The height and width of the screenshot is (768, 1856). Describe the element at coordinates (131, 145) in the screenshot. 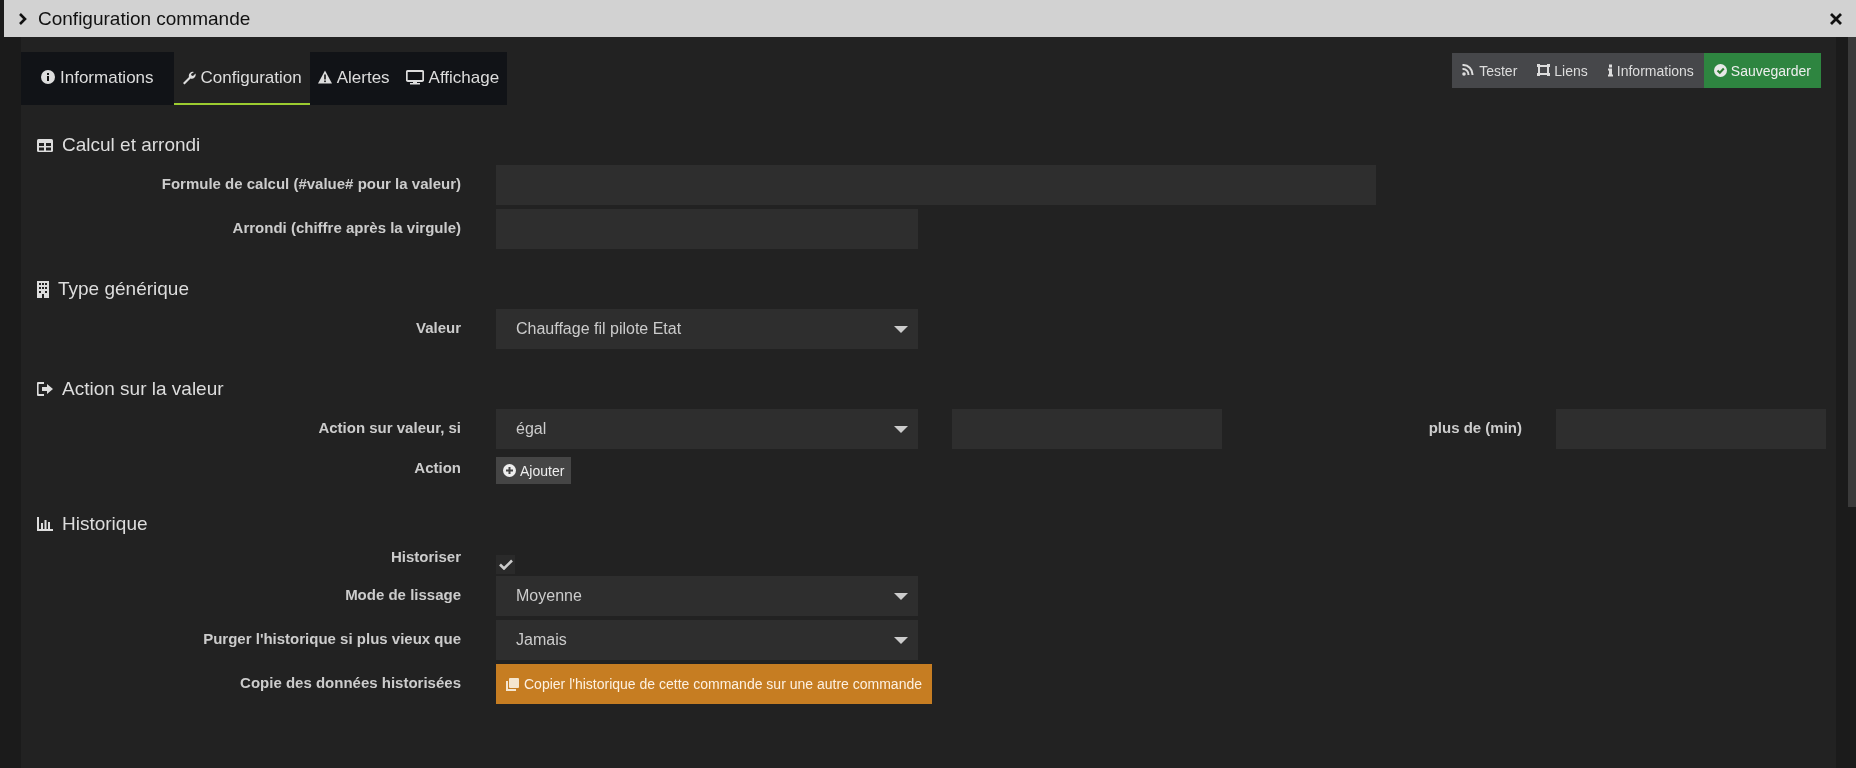

I see `section-title: Calcul et arrondi` at that location.